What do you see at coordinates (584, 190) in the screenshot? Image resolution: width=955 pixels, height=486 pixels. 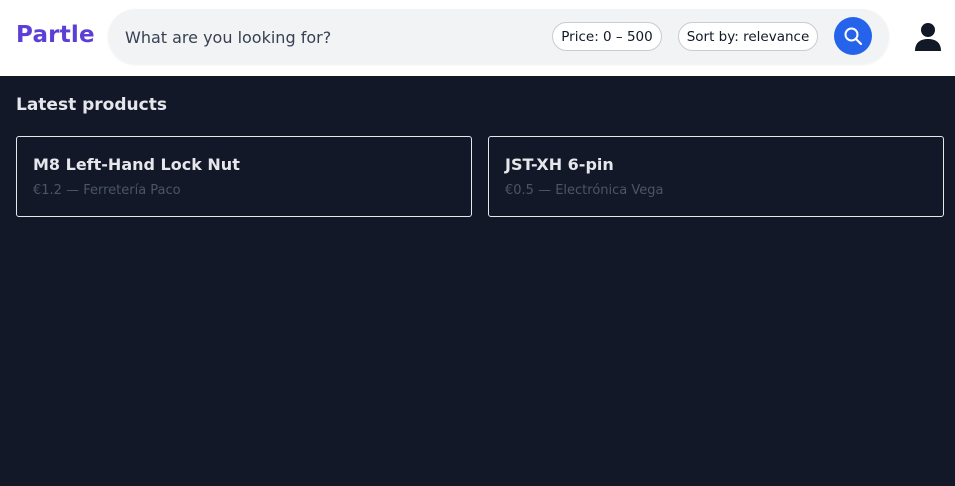 I see `product-meta: €0.5 — Electrónica Vega` at bounding box center [584, 190].